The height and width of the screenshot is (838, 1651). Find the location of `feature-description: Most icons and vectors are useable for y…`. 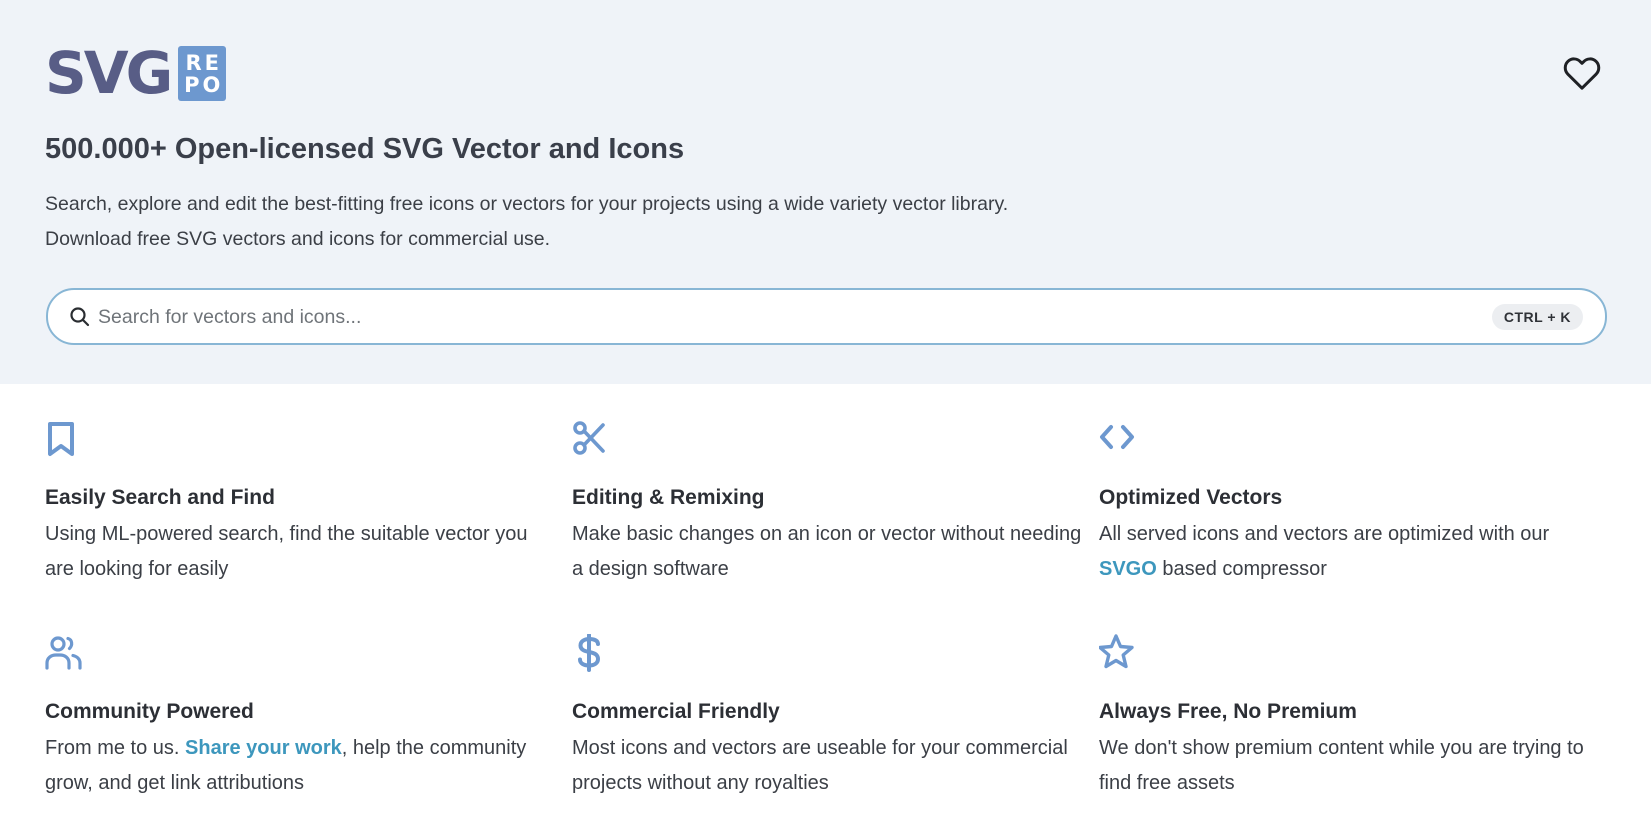

feature-description: Most icons and vectors are useable for y… is located at coordinates (820, 765).